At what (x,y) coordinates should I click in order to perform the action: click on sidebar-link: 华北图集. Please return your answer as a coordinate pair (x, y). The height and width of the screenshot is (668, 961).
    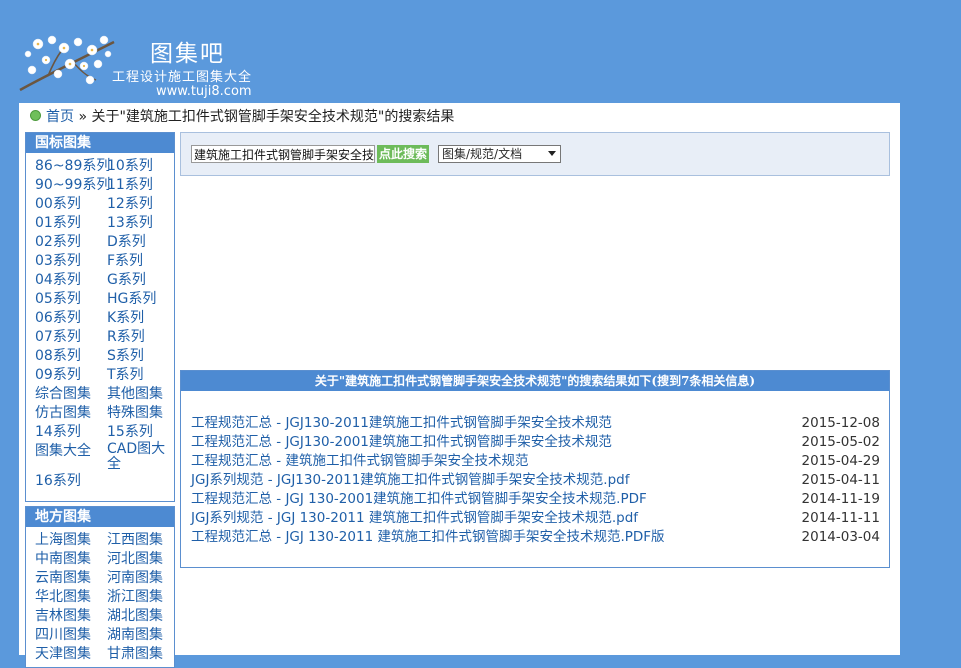
    Looking at the image, I should click on (71, 597).